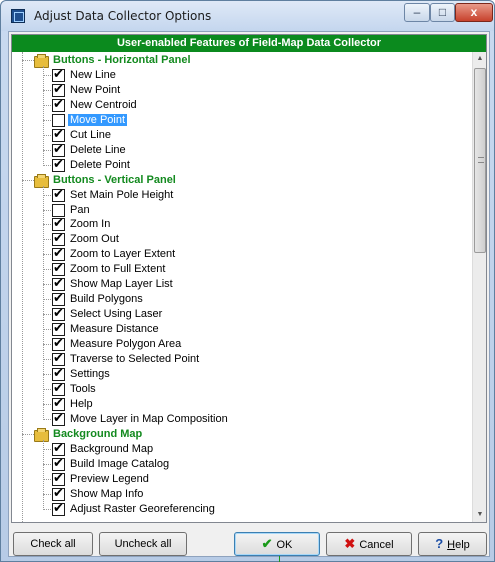 The height and width of the screenshot is (562, 495). I want to click on tree-item-row: Delete Line, so click(242, 150).